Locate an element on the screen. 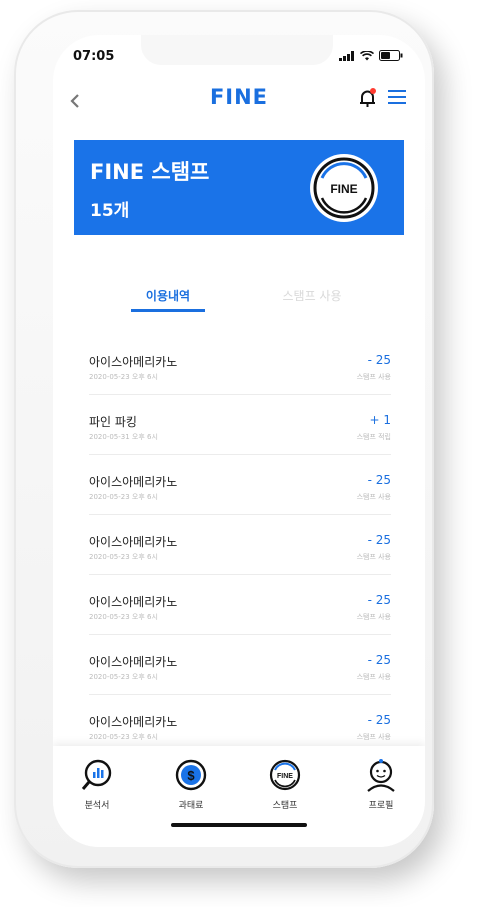 This screenshot has width=496, height=907. notch is located at coordinates (237, 50).